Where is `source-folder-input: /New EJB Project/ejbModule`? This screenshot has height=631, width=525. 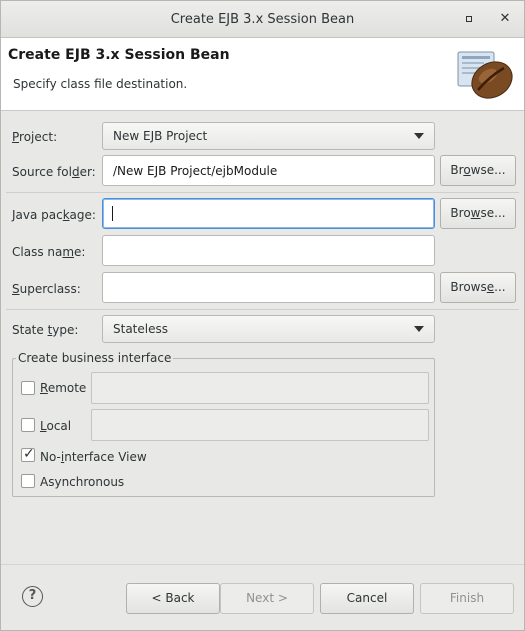
source-folder-input: /New EJB Project/ejbModule is located at coordinates (268, 170).